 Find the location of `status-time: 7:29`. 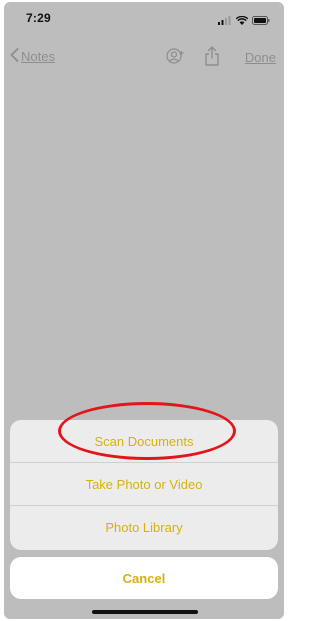

status-time: 7:29 is located at coordinates (38, 18).